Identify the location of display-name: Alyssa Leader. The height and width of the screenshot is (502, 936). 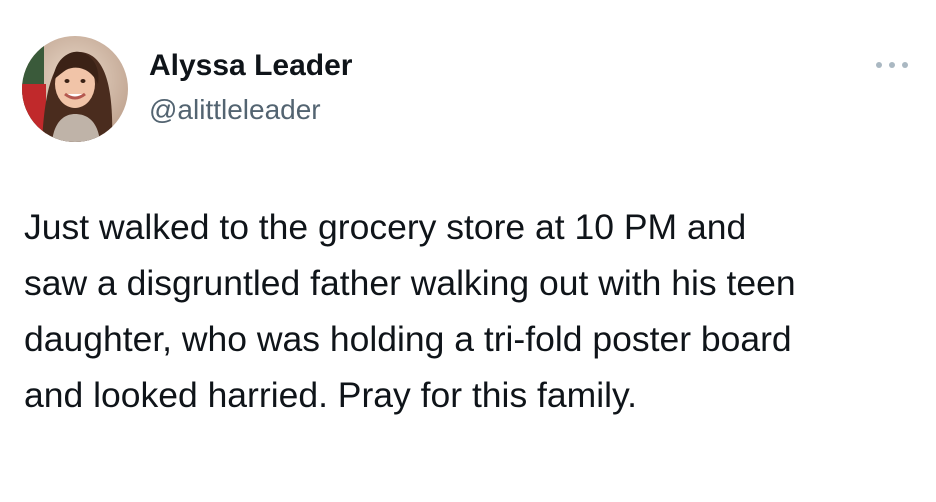
(250, 66).